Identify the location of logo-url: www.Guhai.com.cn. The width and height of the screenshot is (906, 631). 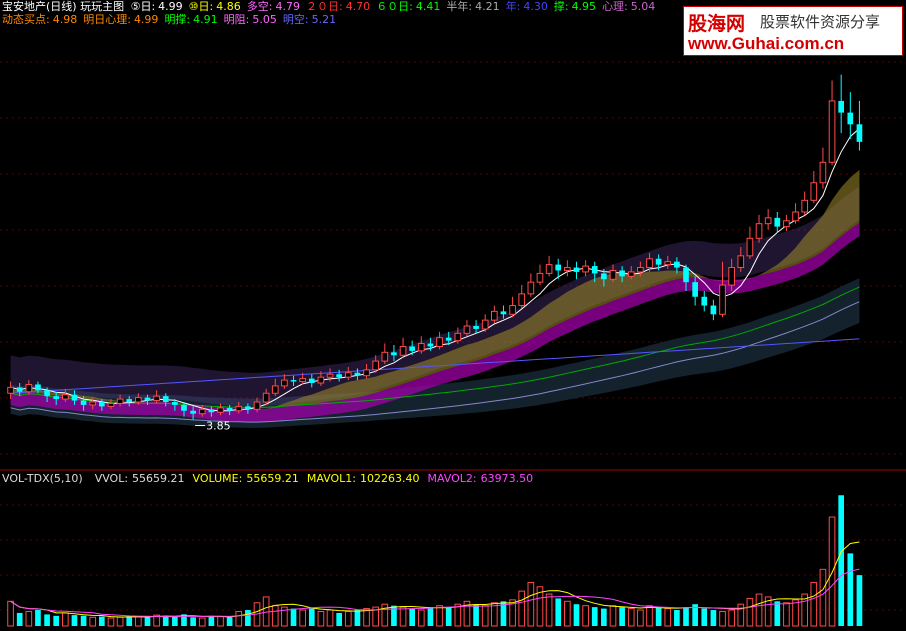
(766, 43).